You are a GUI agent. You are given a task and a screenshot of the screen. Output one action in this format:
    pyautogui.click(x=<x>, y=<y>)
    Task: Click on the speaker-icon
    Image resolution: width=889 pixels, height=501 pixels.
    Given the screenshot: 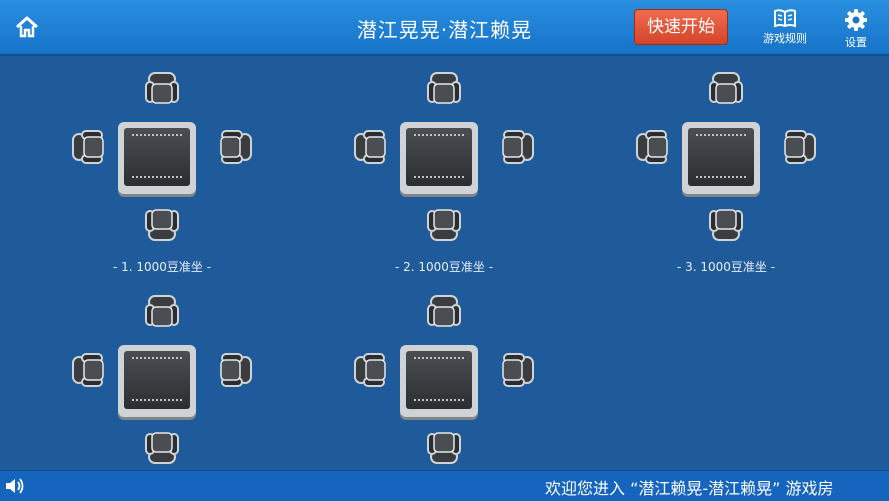 What is the action you would take?
    pyautogui.click(x=15, y=486)
    